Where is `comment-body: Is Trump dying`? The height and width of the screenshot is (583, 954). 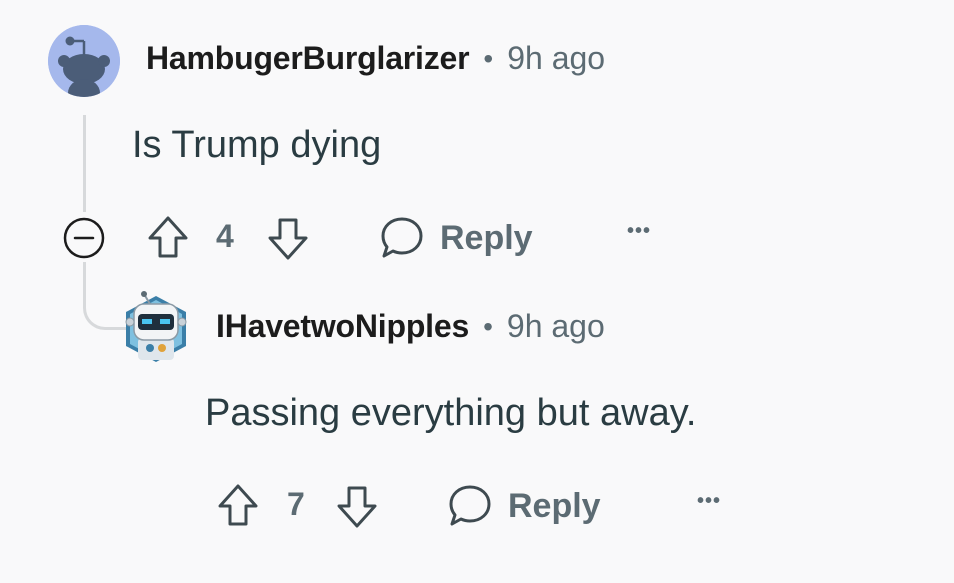 comment-body: Is Trump dying is located at coordinates (257, 145).